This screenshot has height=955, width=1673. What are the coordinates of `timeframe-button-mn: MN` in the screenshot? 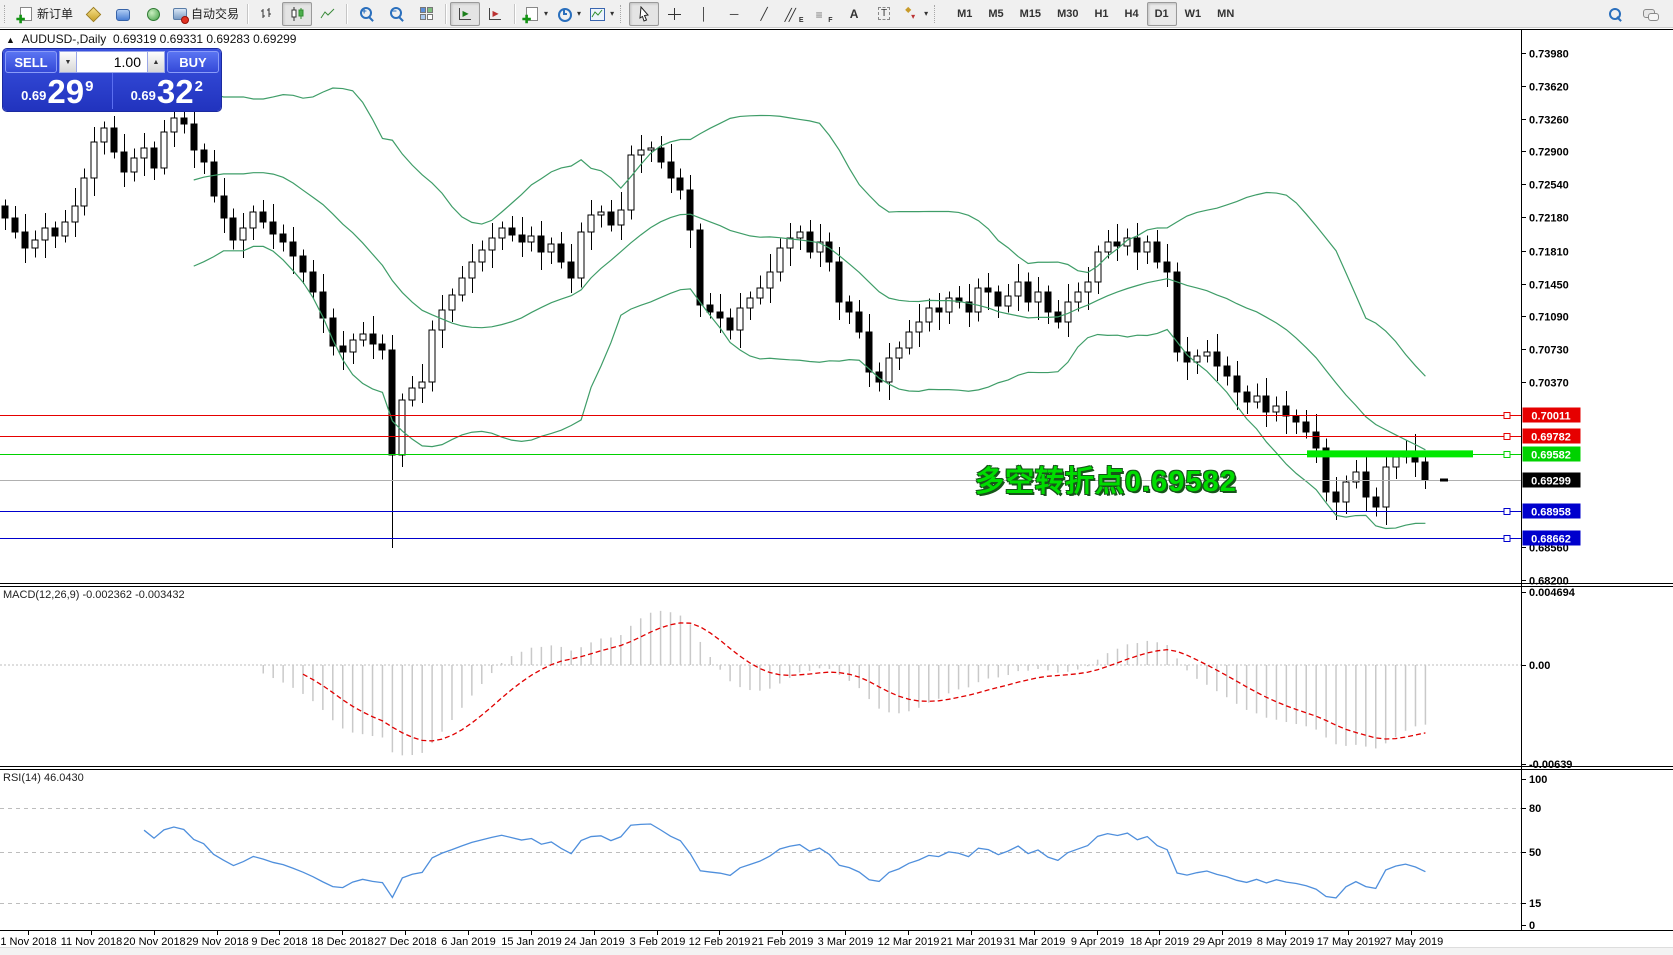 It's located at (1225, 14).